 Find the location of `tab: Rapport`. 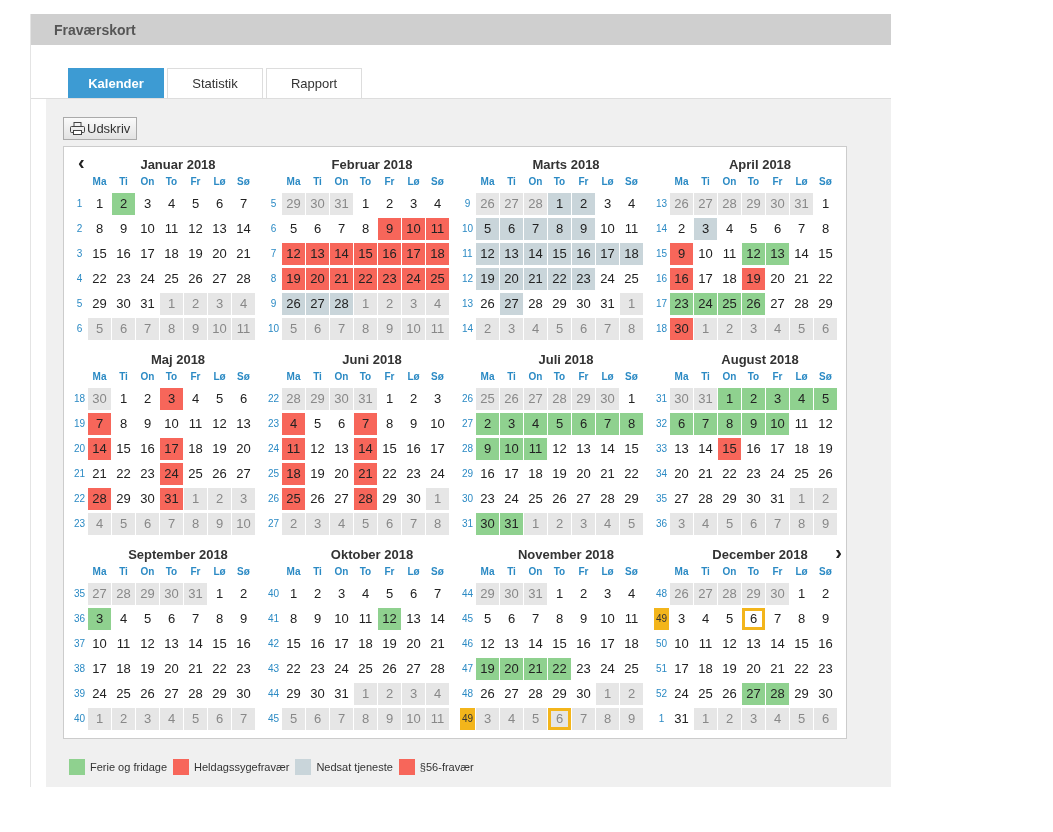

tab: Rapport is located at coordinates (314, 83).